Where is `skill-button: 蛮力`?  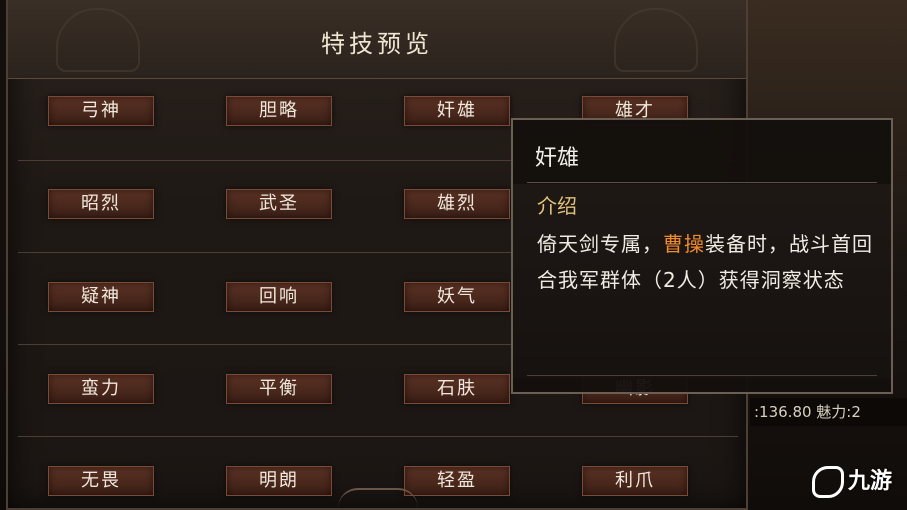
skill-button: 蛮力 is located at coordinates (101, 389).